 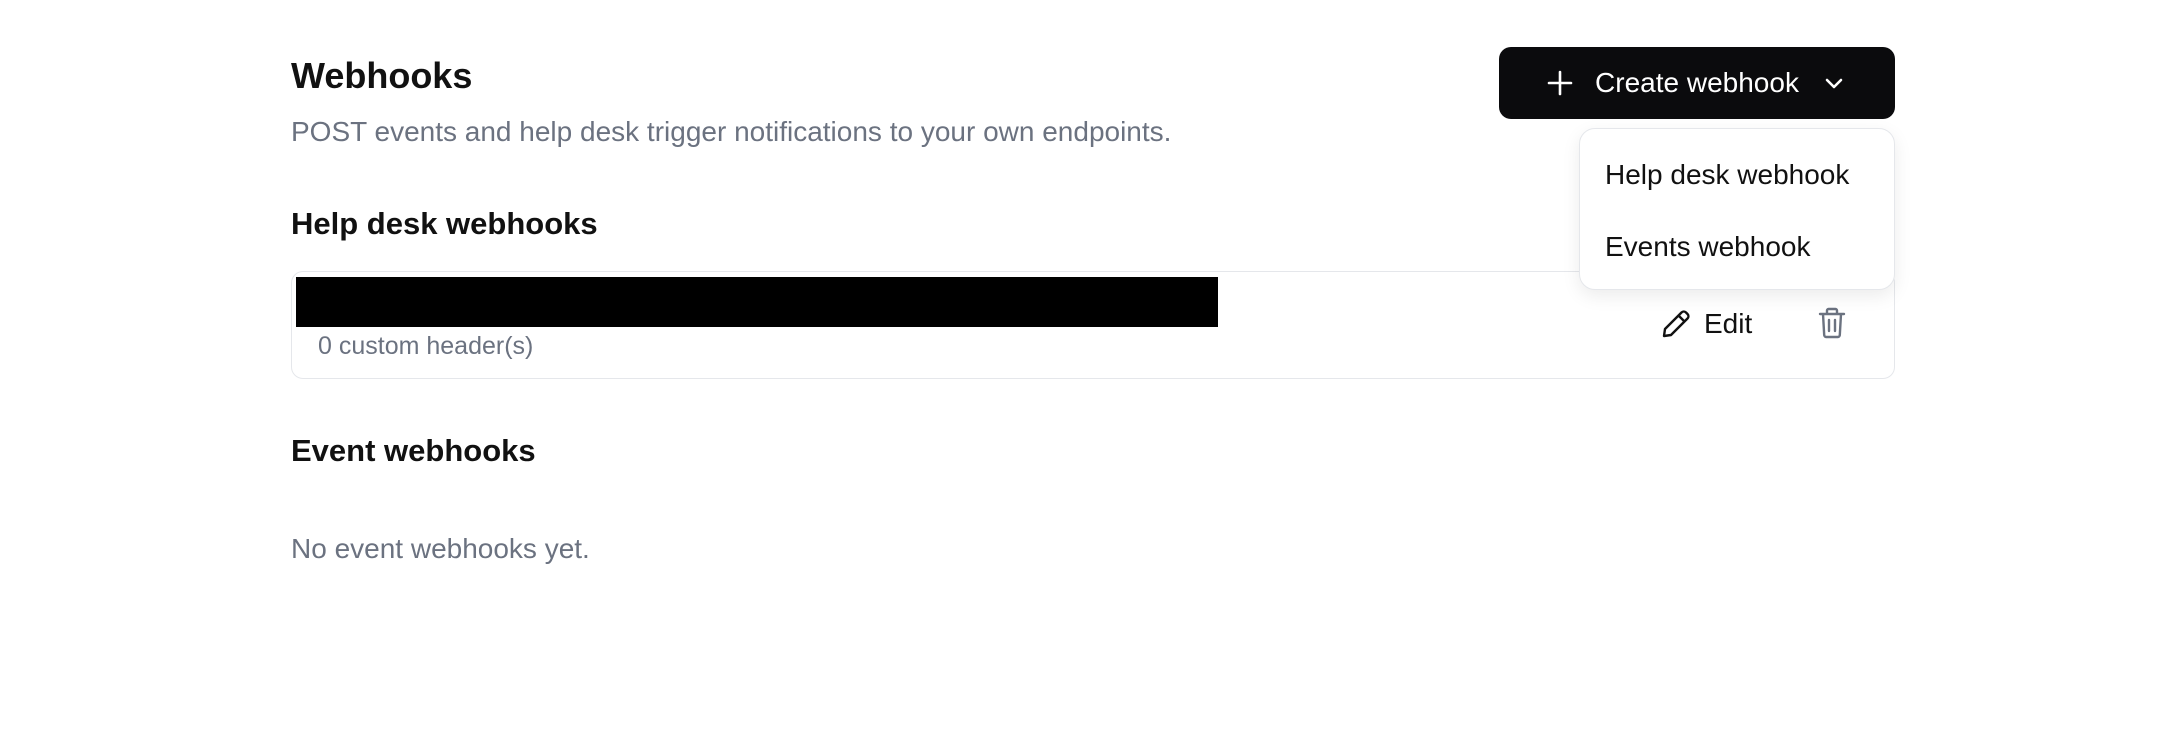 I want to click on plus-icon, so click(x=1560, y=83).